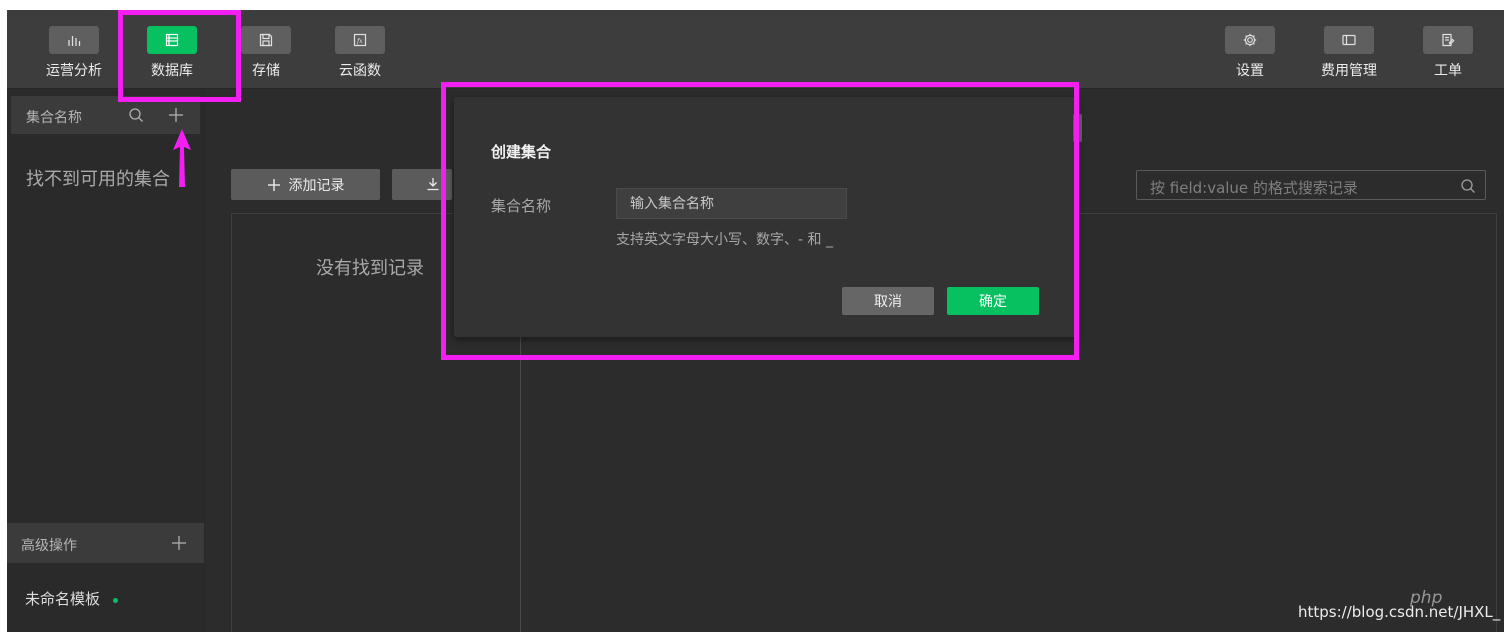 This screenshot has height=632, width=1504. I want to click on database-button, so click(172, 40).